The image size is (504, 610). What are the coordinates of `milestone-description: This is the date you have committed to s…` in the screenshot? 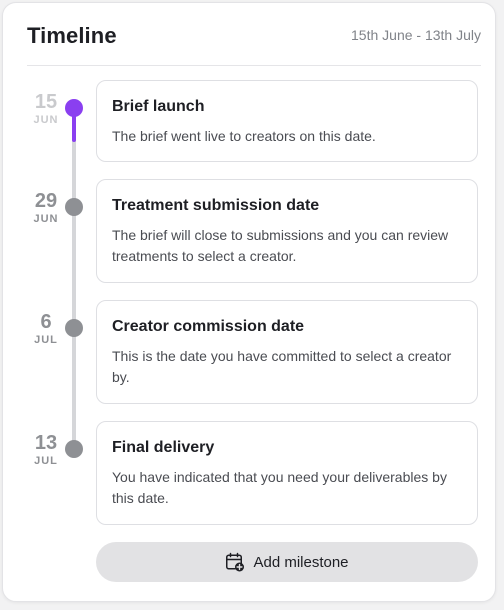 It's located at (282, 366).